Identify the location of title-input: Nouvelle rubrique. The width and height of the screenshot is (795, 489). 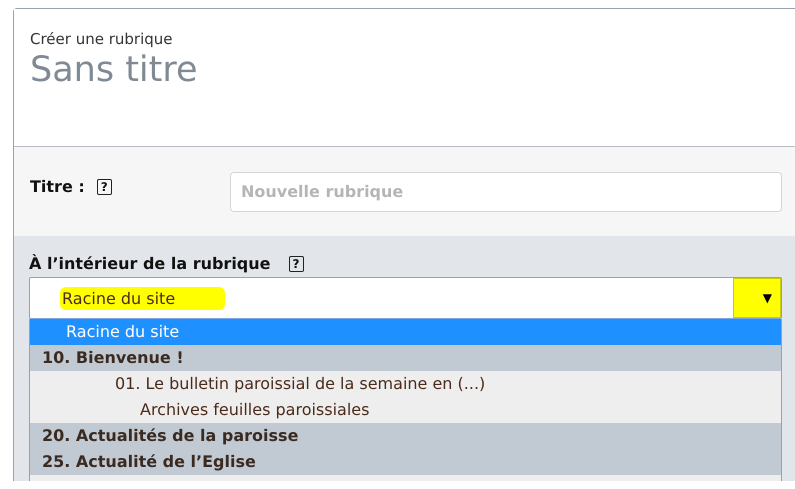
(506, 192).